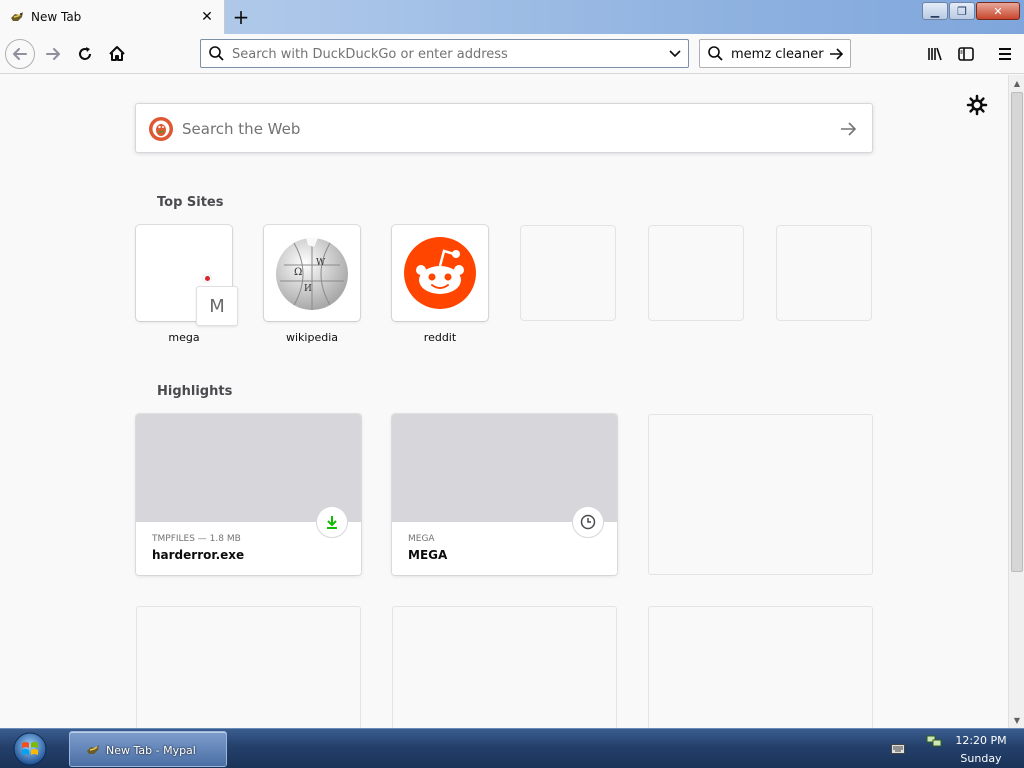 Image resolution: width=1024 pixels, height=768 pixels. I want to click on wikipedia-globe-icon: Ω W И, so click(312, 274).